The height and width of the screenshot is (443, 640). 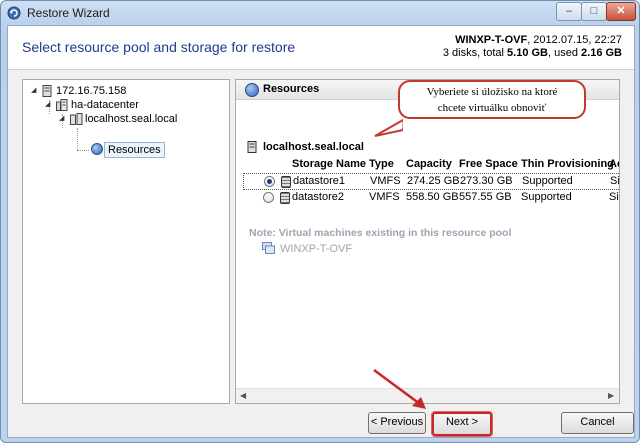 What do you see at coordinates (614, 164) in the screenshot?
I see `column-header-ac: Ac` at bounding box center [614, 164].